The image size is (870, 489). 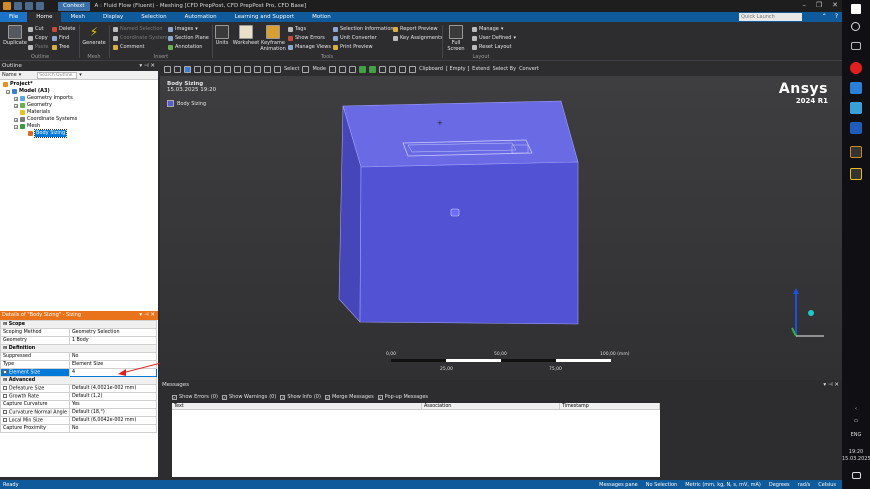 I want to click on merge-messages-toggle: ✓ Merge Messages, so click(x=349, y=397).